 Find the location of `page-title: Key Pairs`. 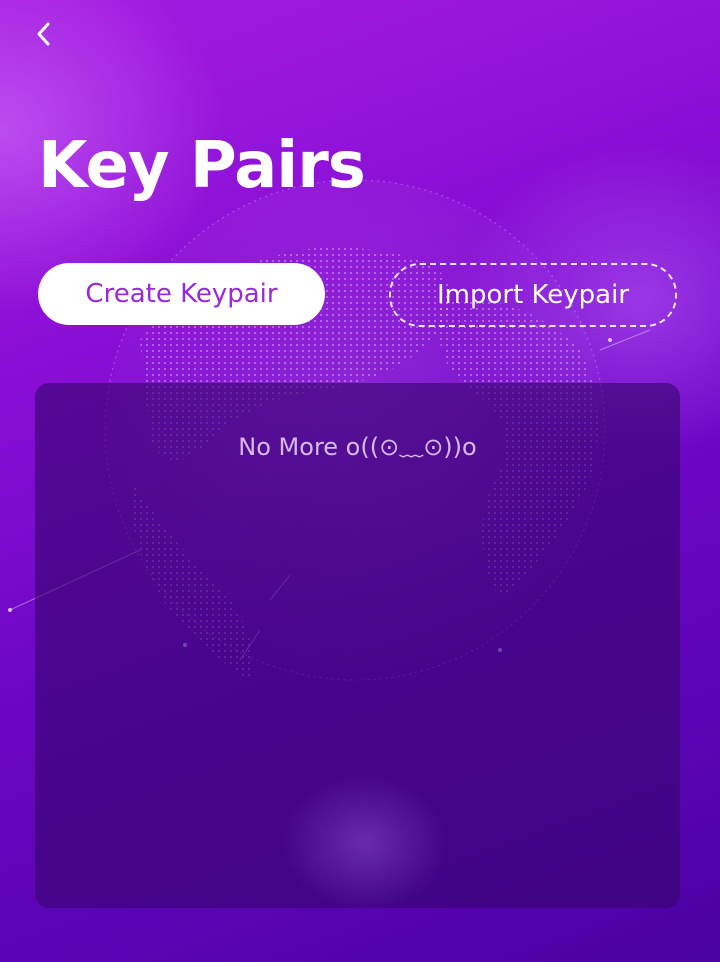

page-title: Key Pairs is located at coordinates (202, 166).